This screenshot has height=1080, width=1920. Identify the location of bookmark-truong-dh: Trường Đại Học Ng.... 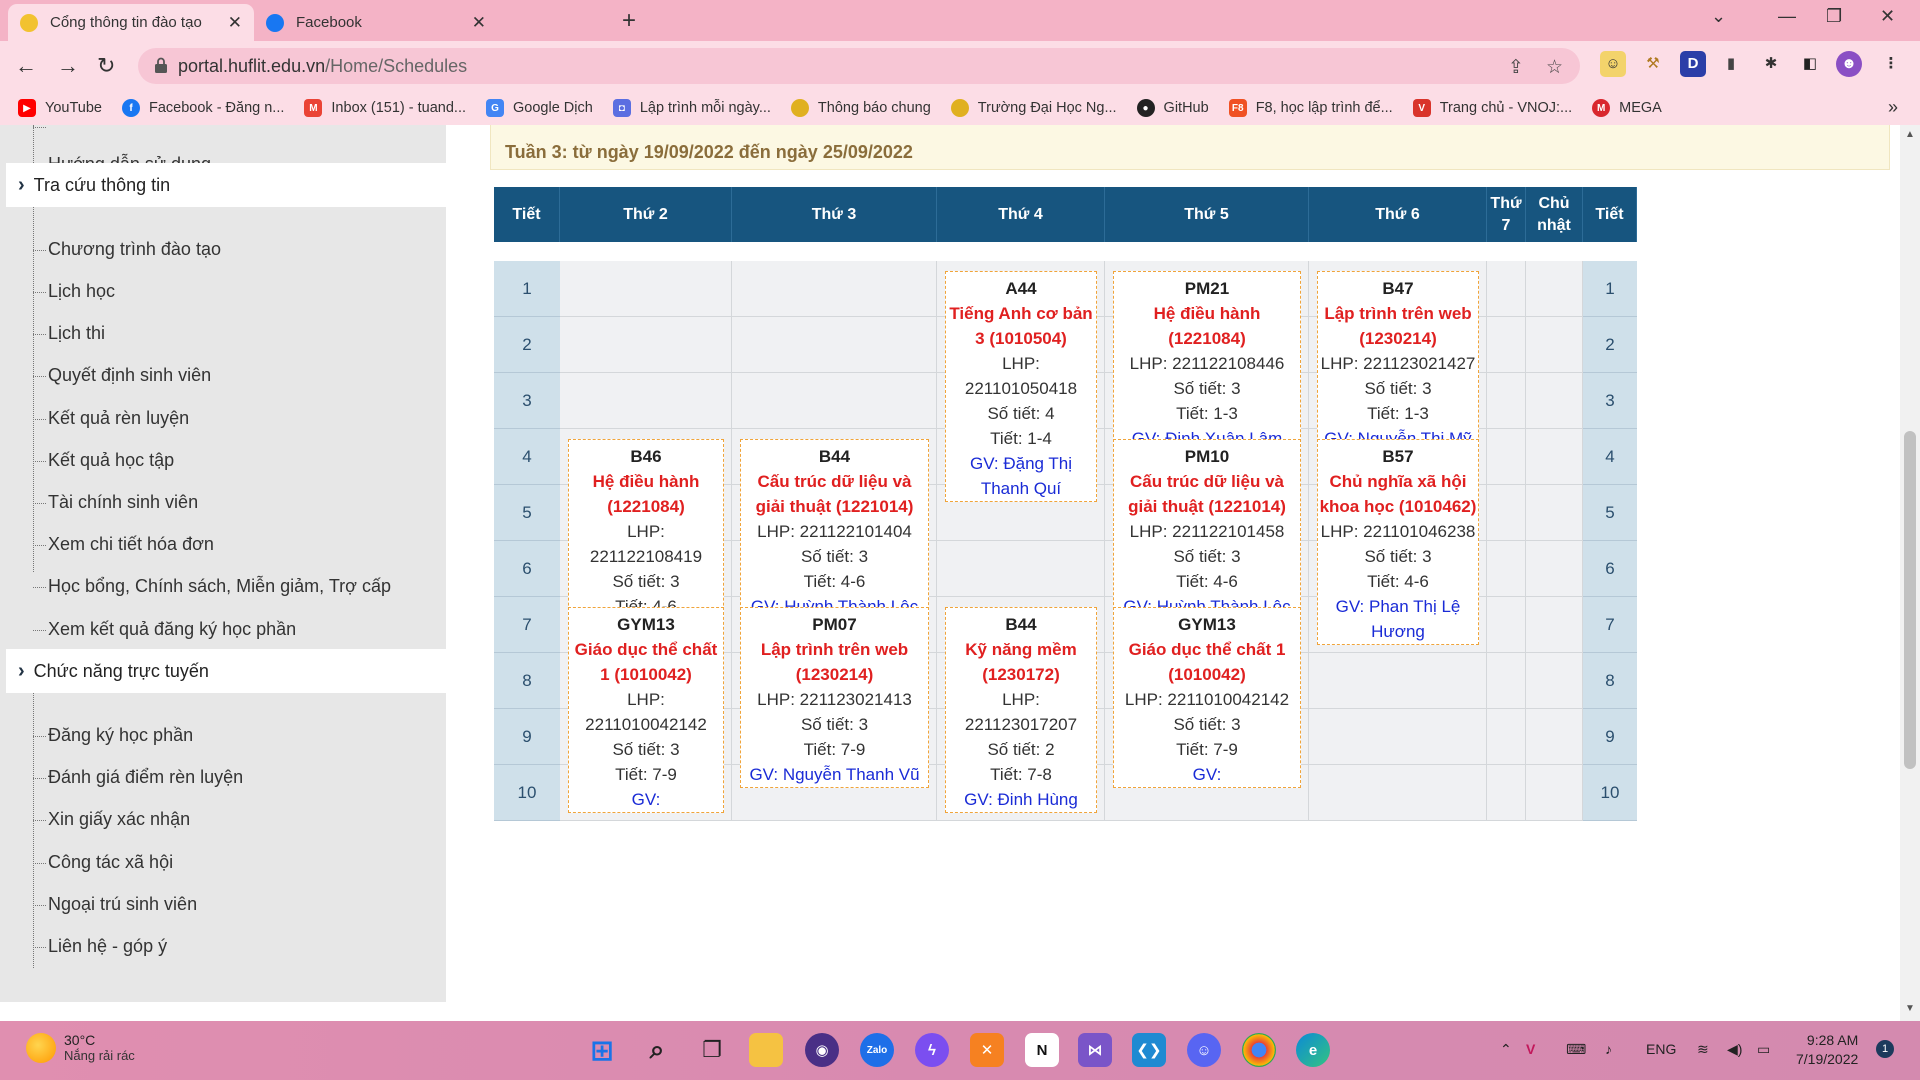
(1033, 108).